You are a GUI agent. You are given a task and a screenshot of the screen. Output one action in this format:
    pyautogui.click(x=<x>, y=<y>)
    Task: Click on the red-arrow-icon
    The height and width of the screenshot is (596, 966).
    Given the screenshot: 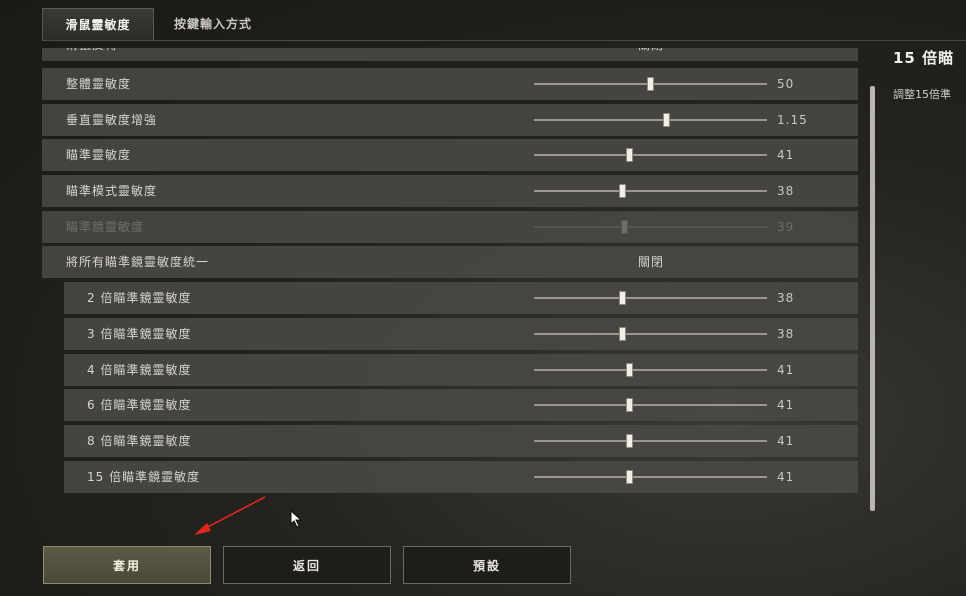 What is the action you would take?
    pyautogui.click(x=230, y=515)
    